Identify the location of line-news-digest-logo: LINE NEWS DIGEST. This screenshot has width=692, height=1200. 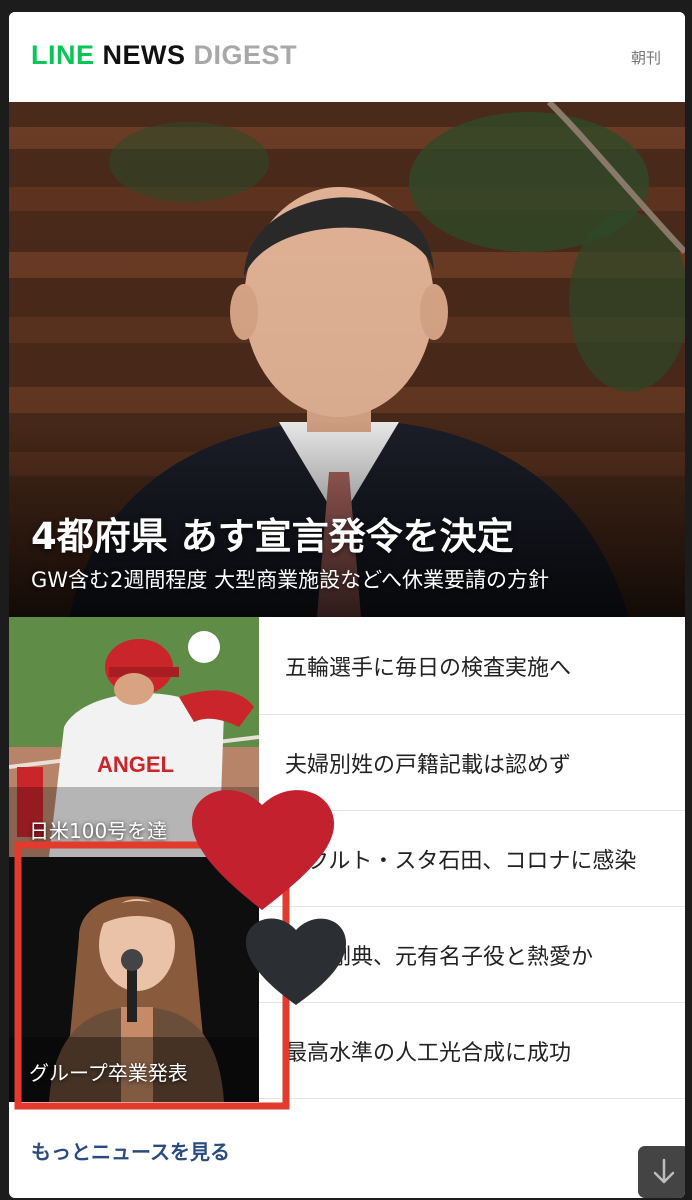
(164, 55).